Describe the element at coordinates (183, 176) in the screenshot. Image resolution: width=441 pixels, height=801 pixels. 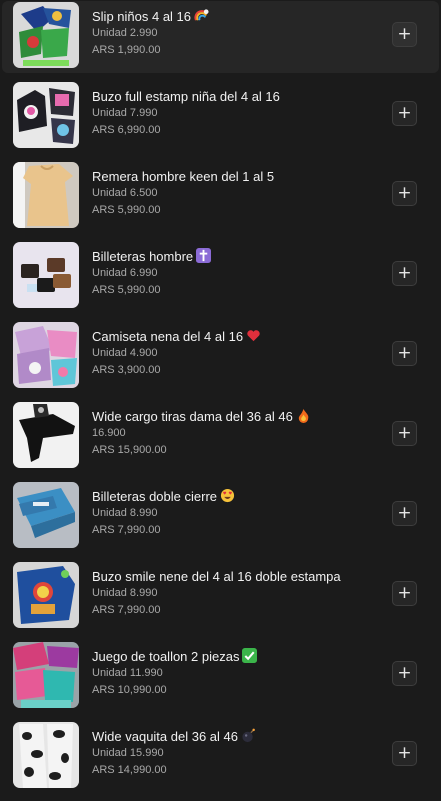
I see `product-name: Remera hombre keen del 1 al 5` at that location.